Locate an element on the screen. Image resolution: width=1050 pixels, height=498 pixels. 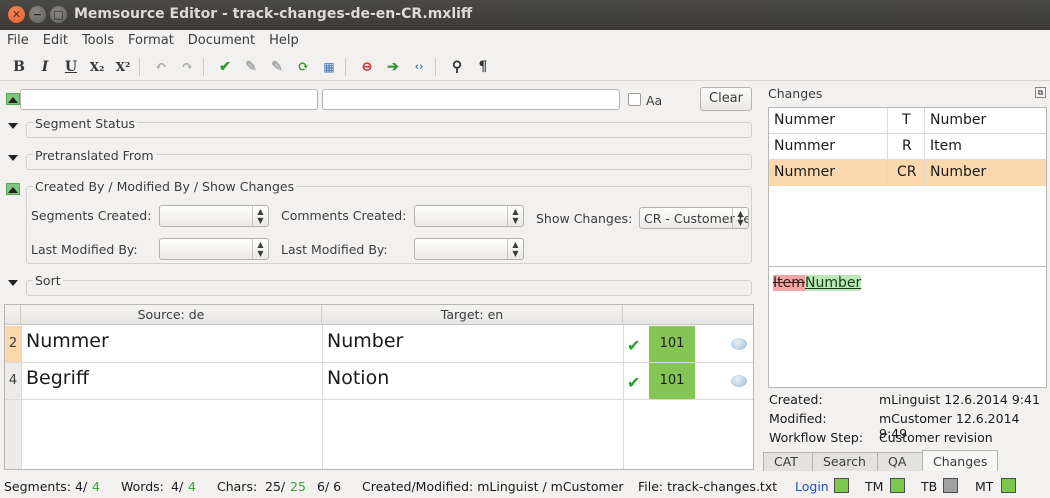
underline-button: U is located at coordinates (71, 67).